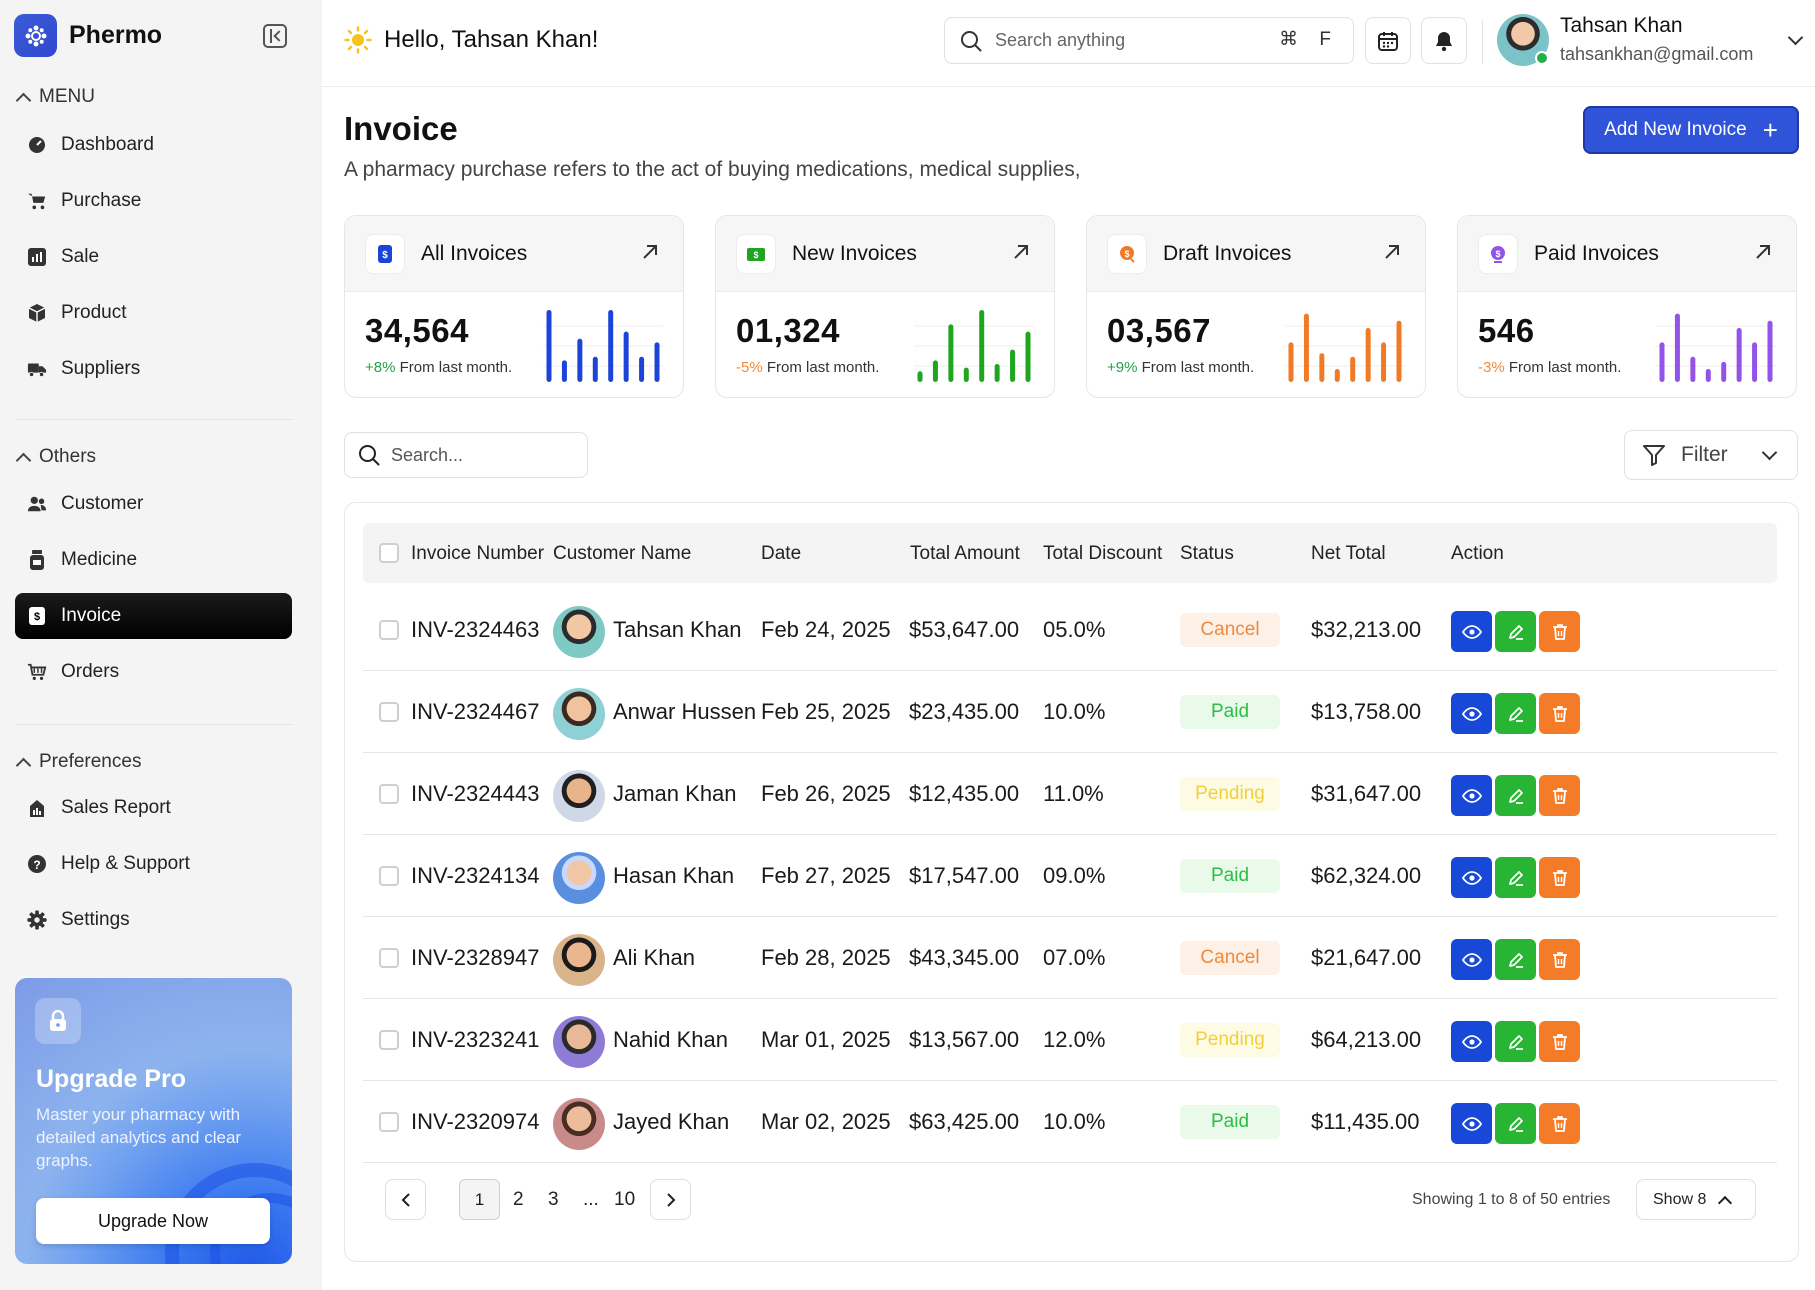  What do you see at coordinates (1322, 367) in the screenshot?
I see `sparkline-bar` at bounding box center [1322, 367].